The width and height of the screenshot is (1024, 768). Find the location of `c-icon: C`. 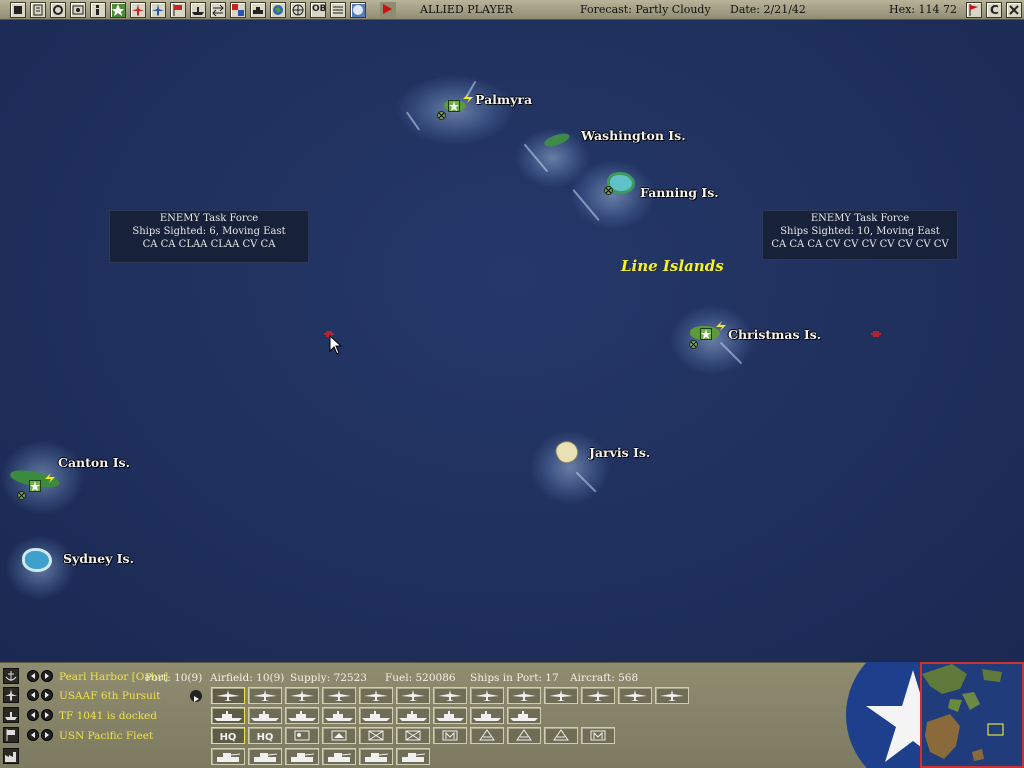

c-icon: C is located at coordinates (994, 10).